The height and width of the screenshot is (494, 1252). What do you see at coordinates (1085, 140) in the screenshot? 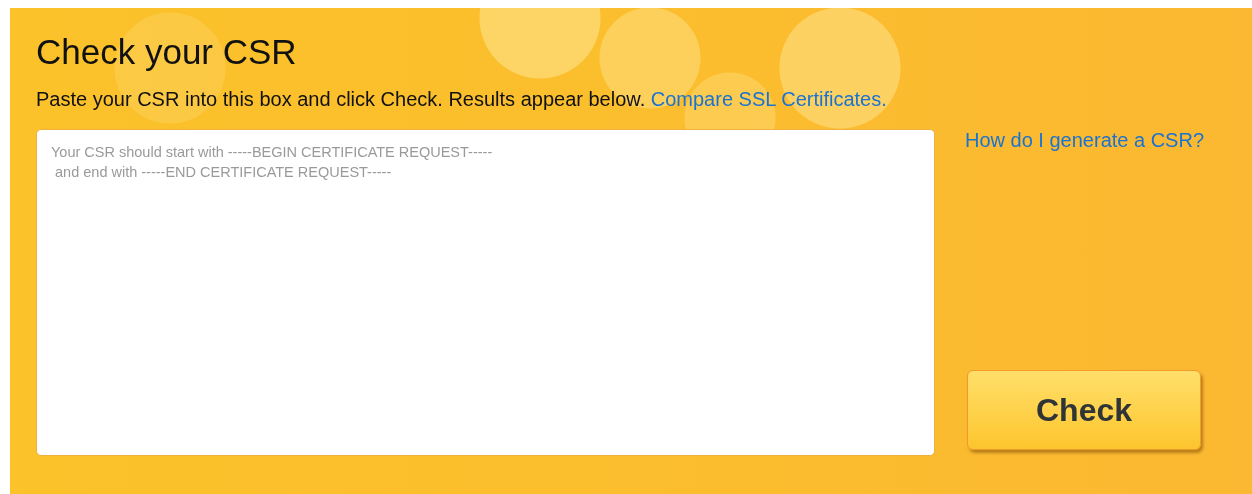
I see `help-link: How do I generate a CSR?` at bounding box center [1085, 140].